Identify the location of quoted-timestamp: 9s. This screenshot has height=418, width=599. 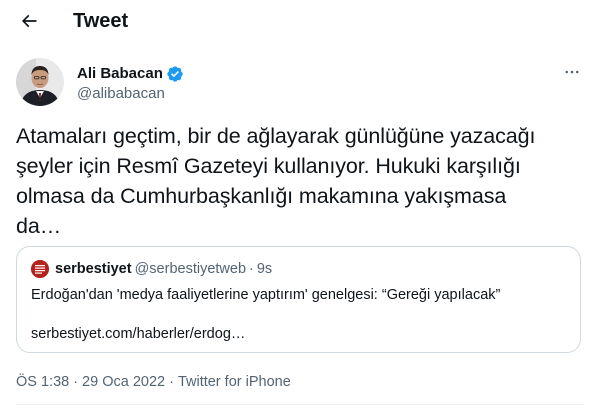
(264, 269).